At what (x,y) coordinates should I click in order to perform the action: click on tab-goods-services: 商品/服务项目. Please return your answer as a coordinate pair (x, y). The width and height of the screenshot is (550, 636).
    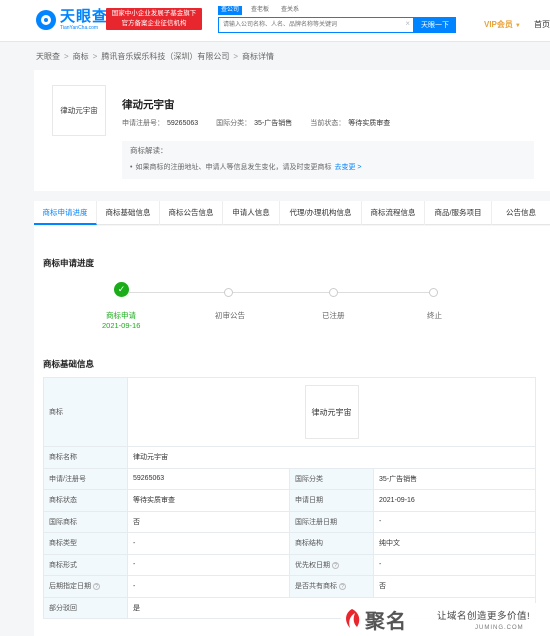
    Looking at the image, I should click on (458, 213).